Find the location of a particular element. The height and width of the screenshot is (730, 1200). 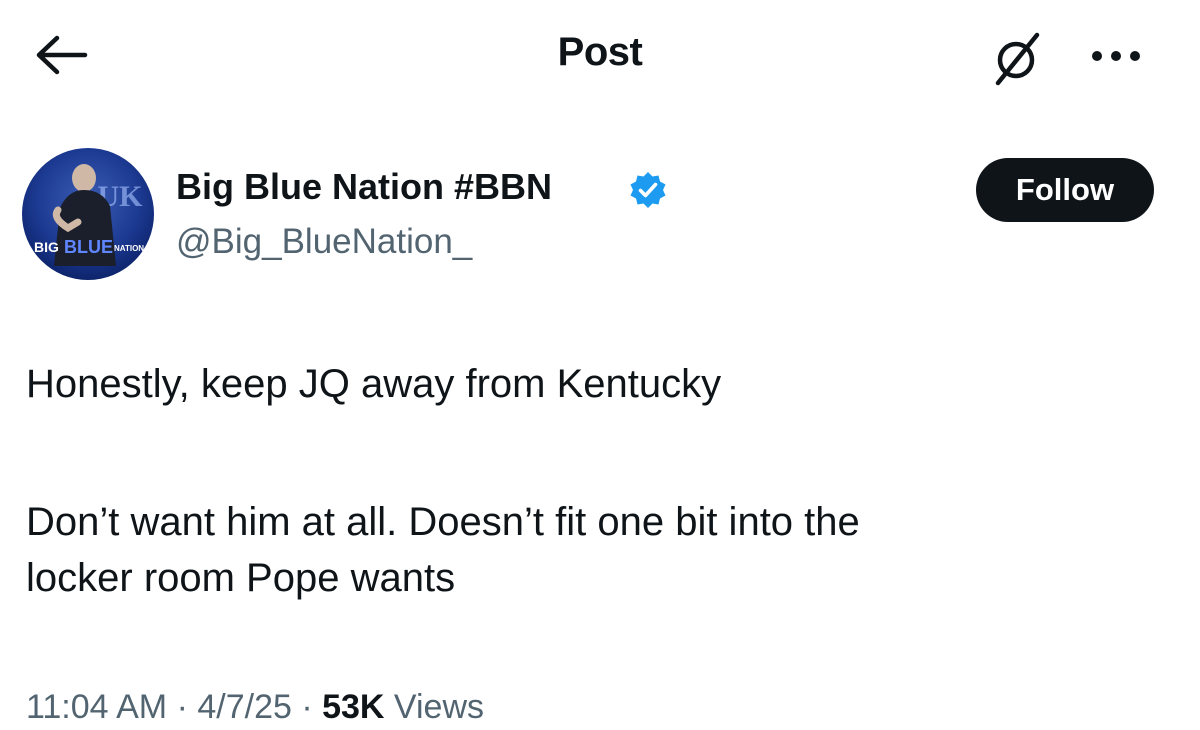

post-time: 11:04 AM is located at coordinates (96, 707).